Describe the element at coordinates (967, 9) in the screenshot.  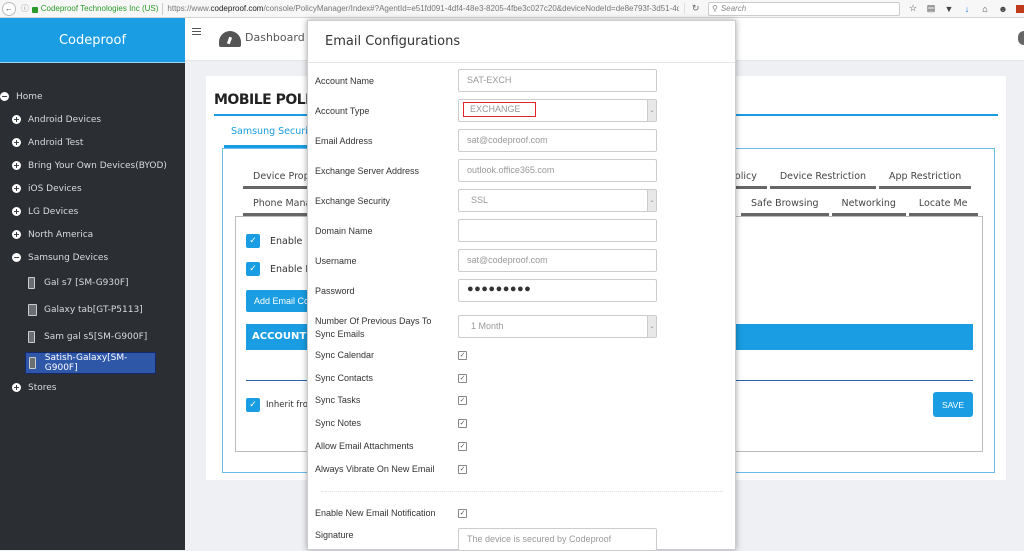
I see `download-icon: ↓` at that location.